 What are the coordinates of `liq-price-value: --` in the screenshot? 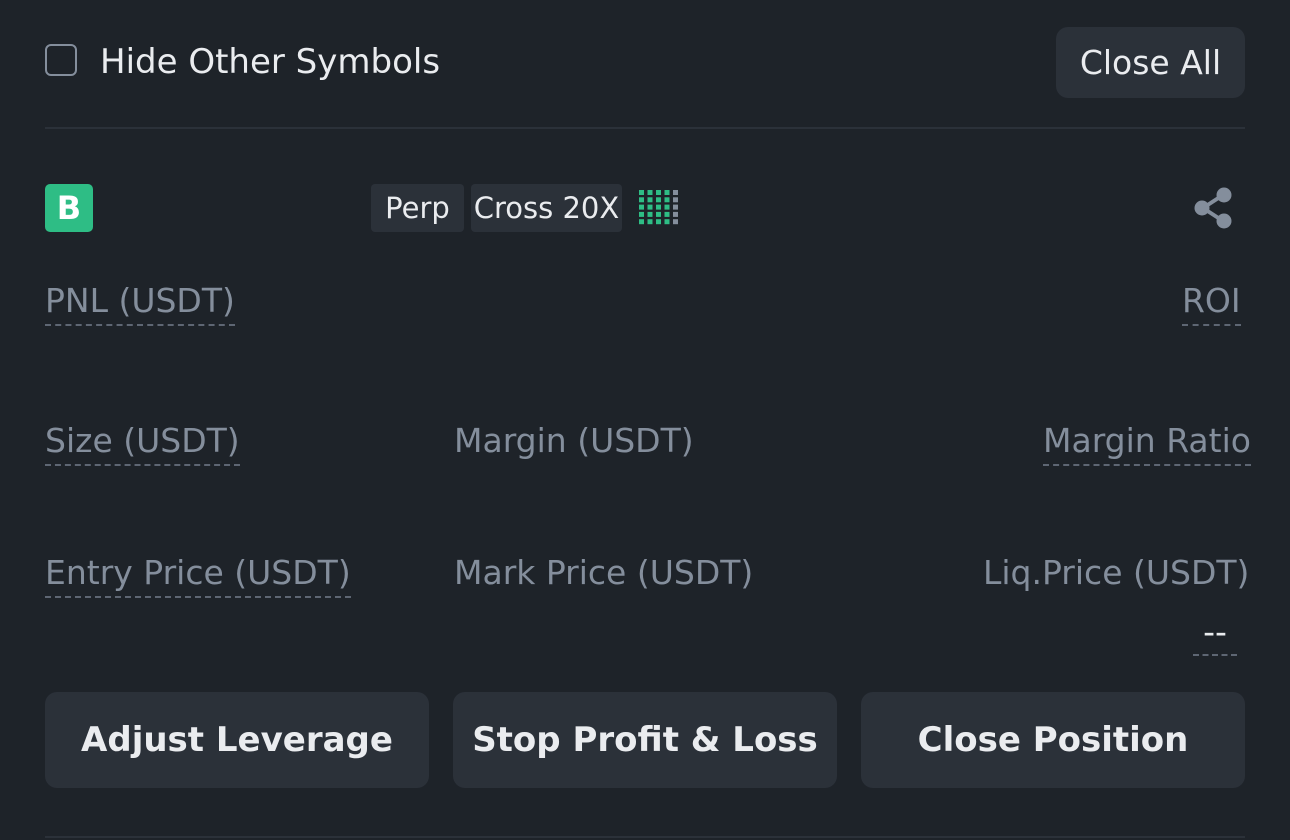 It's located at (1215, 634).